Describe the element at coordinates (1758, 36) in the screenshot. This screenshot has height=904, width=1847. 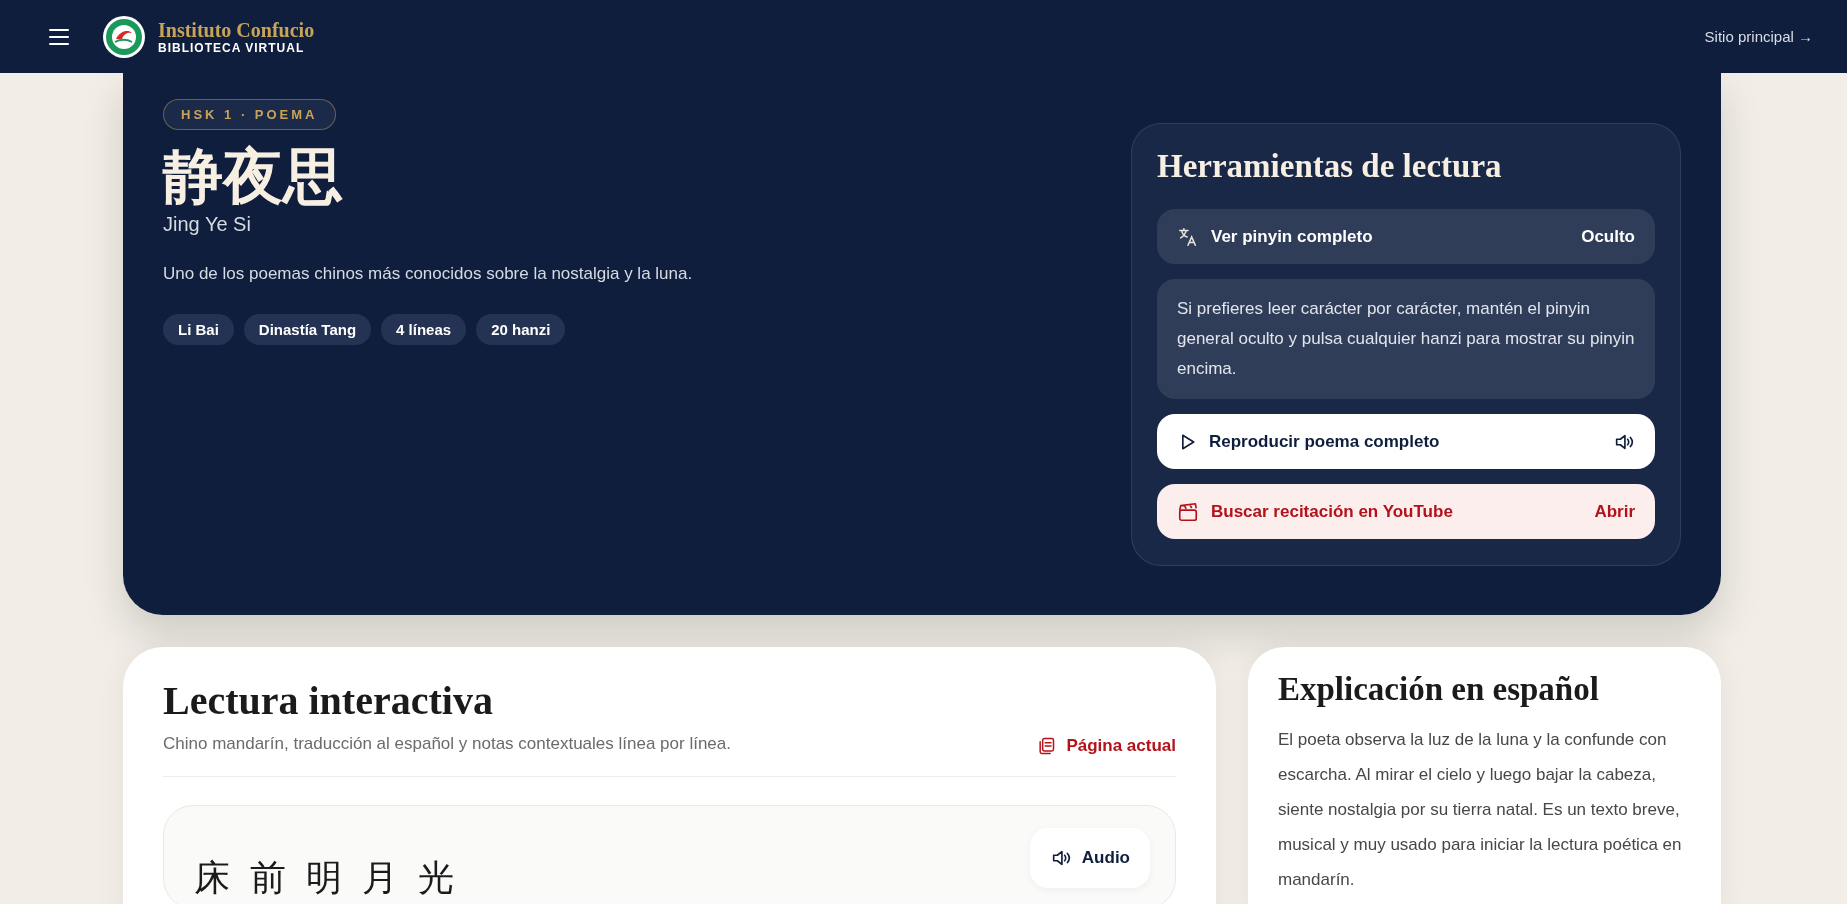
I see `main-site-link: Sitio principal →` at that location.